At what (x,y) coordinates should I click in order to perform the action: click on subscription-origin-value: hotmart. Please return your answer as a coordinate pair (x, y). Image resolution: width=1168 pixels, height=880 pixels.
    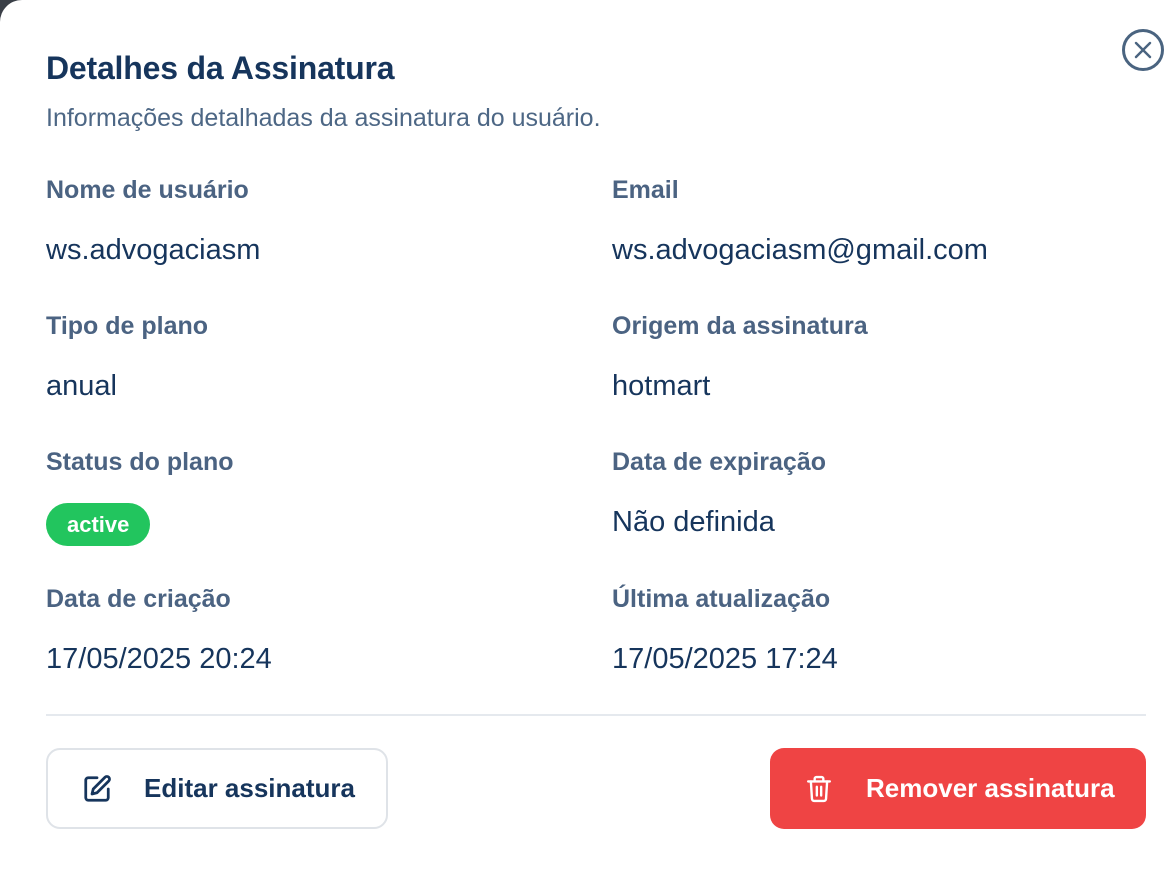
    Looking at the image, I should click on (661, 386).